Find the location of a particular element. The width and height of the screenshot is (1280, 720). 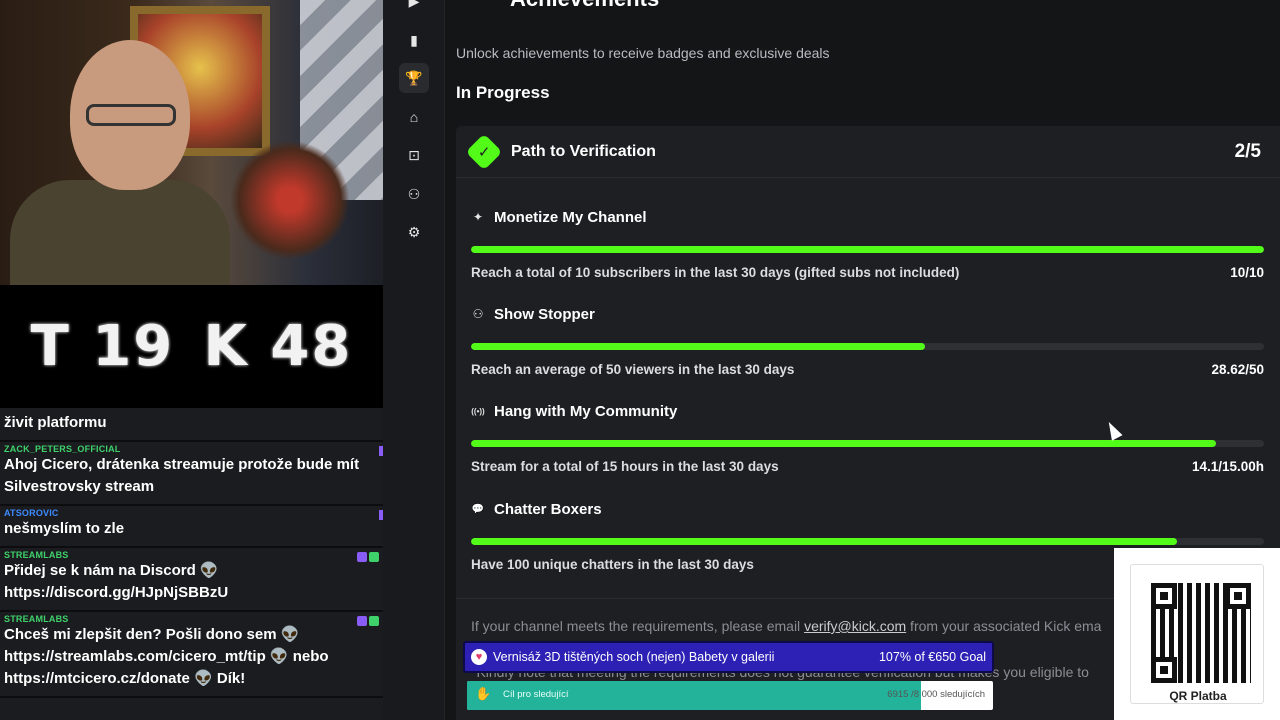

qr-payment-widget: QR Platba is located at coordinates (1197, 634).